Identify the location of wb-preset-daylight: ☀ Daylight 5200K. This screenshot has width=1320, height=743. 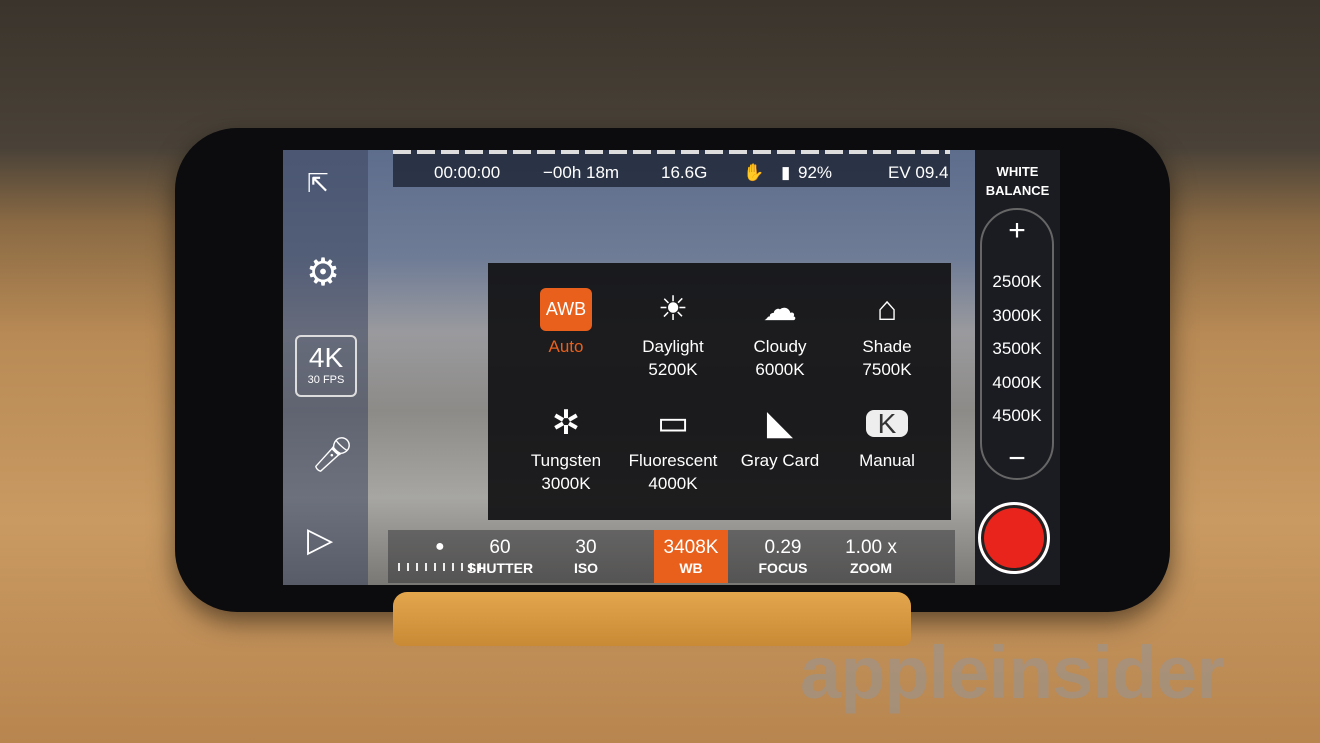
(673, 332).